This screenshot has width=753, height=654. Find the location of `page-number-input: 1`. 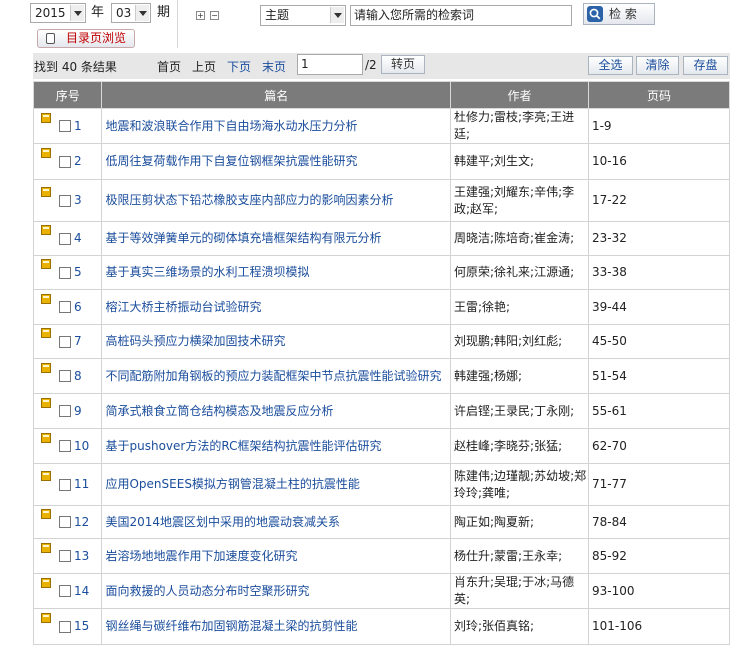

page-number-input: 1 is located at coordinates (330, 64).